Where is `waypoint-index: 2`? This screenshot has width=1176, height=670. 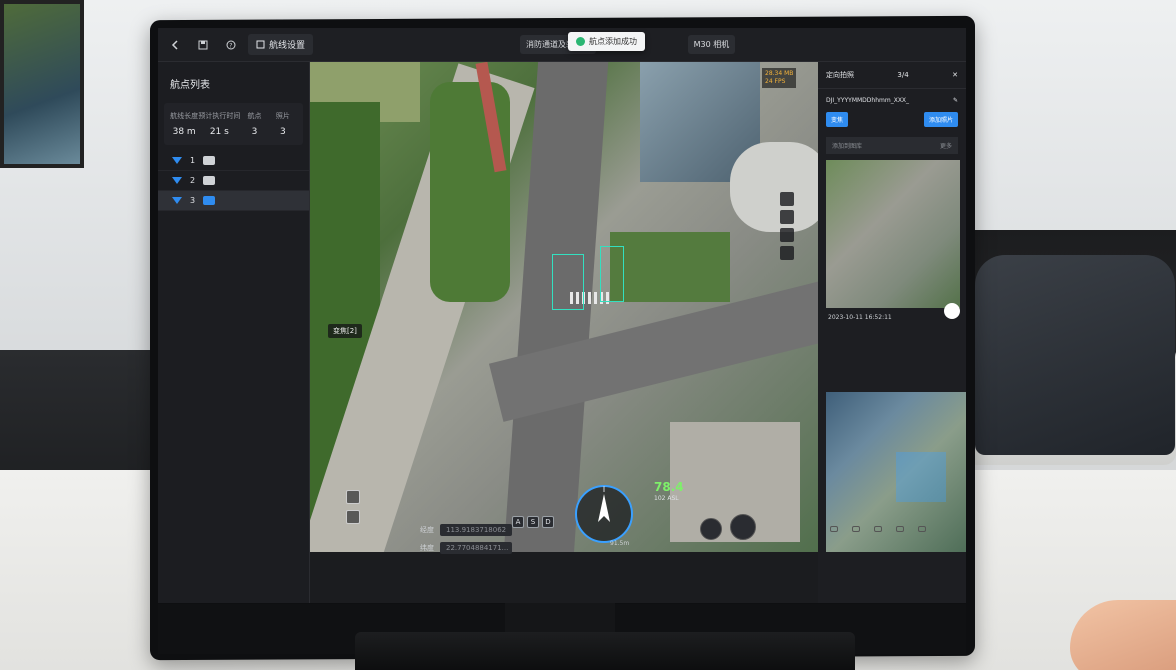 waypoint-index: 2 is located at coordinates (193, 180).